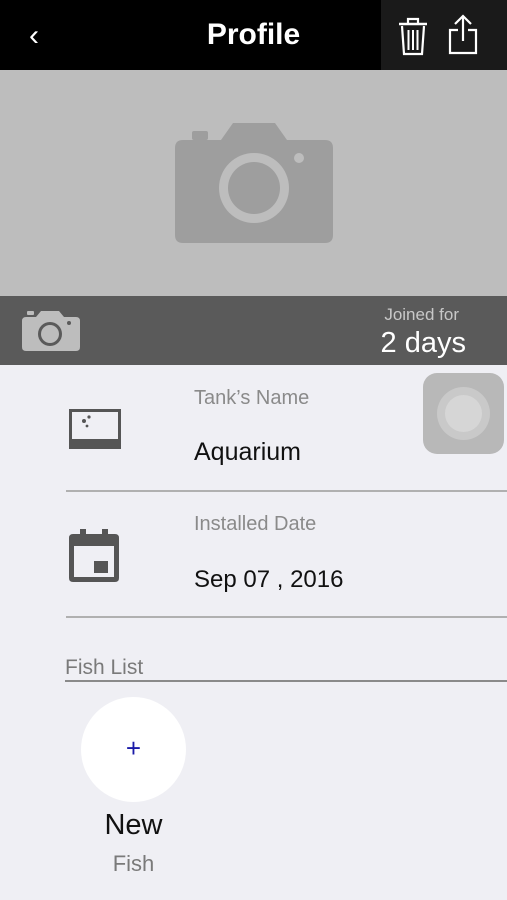 The height and width of the screenshot is (900, 507). I want to click on installed-date-label: Installed Date, so click(255, 524).